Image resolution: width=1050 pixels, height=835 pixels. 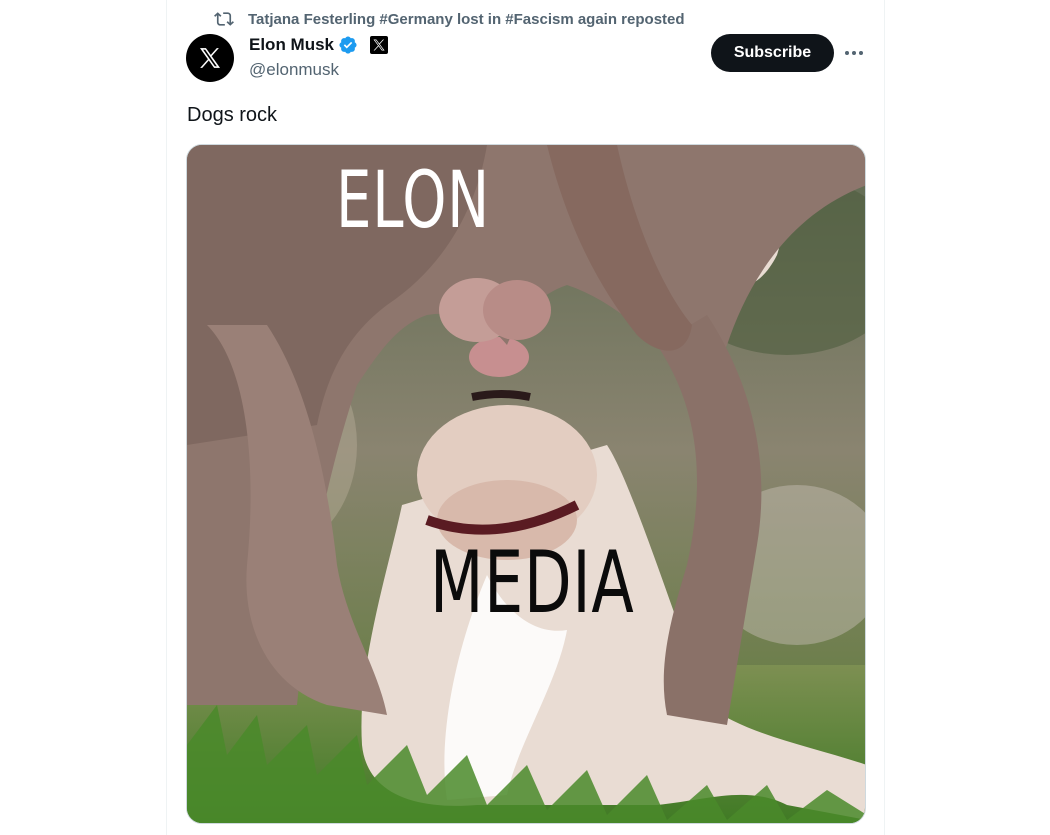 I want to click on tweet-text: Dogs rock, so click(x=232, y=115).